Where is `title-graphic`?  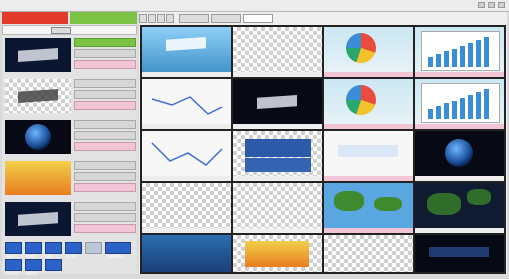
title-graphic is located at coordinates (459, 252).